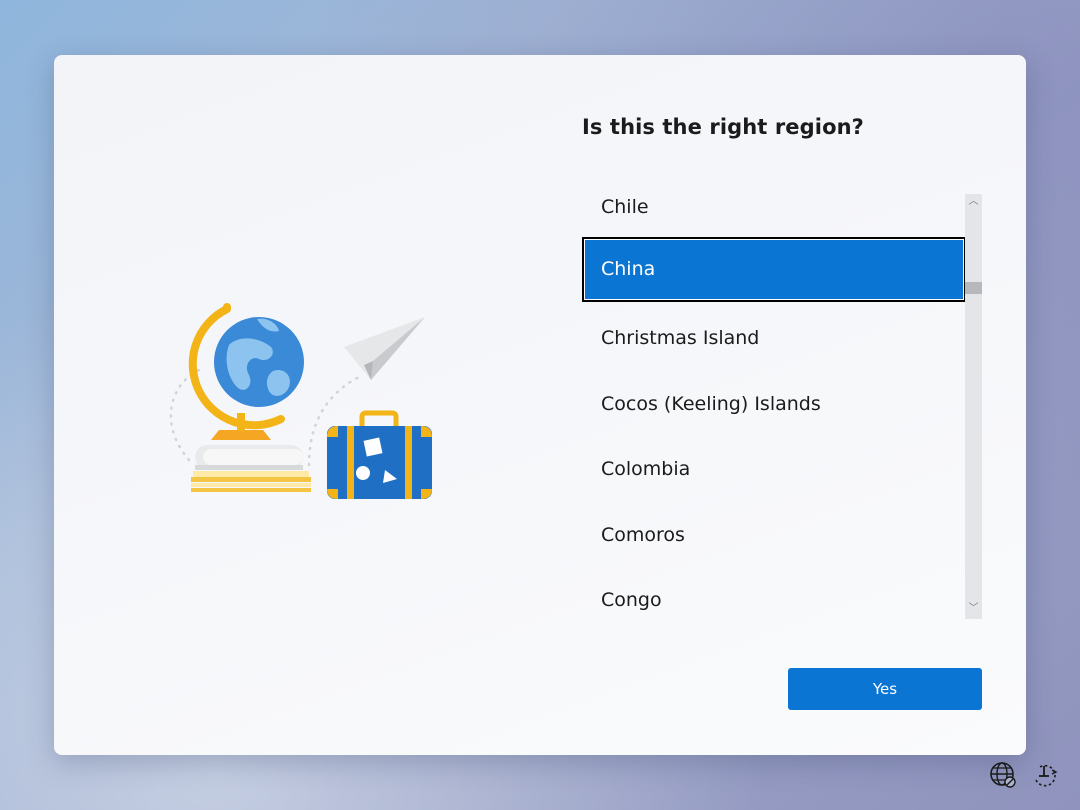 The image size is (1080, 810). I want to click on yes-button: Yes, so click(885, 689).